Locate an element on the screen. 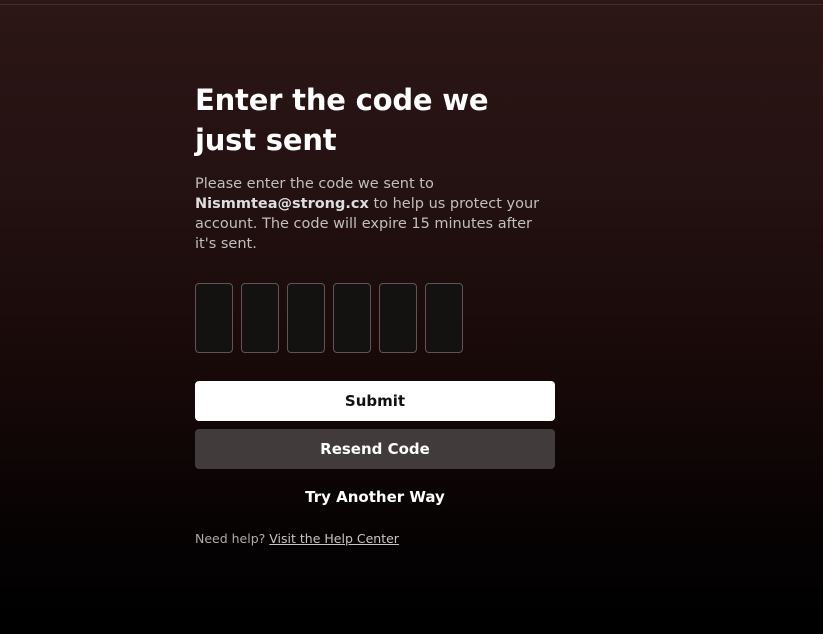  page-title: Enter the code we just sent is located at coordinates (342, 120).